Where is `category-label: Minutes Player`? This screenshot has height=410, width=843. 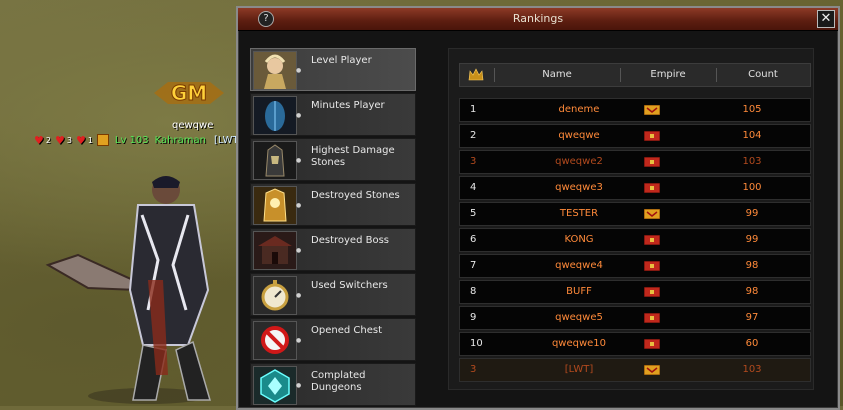 category-label: Minutes Player is located at coordinates (348, 105).